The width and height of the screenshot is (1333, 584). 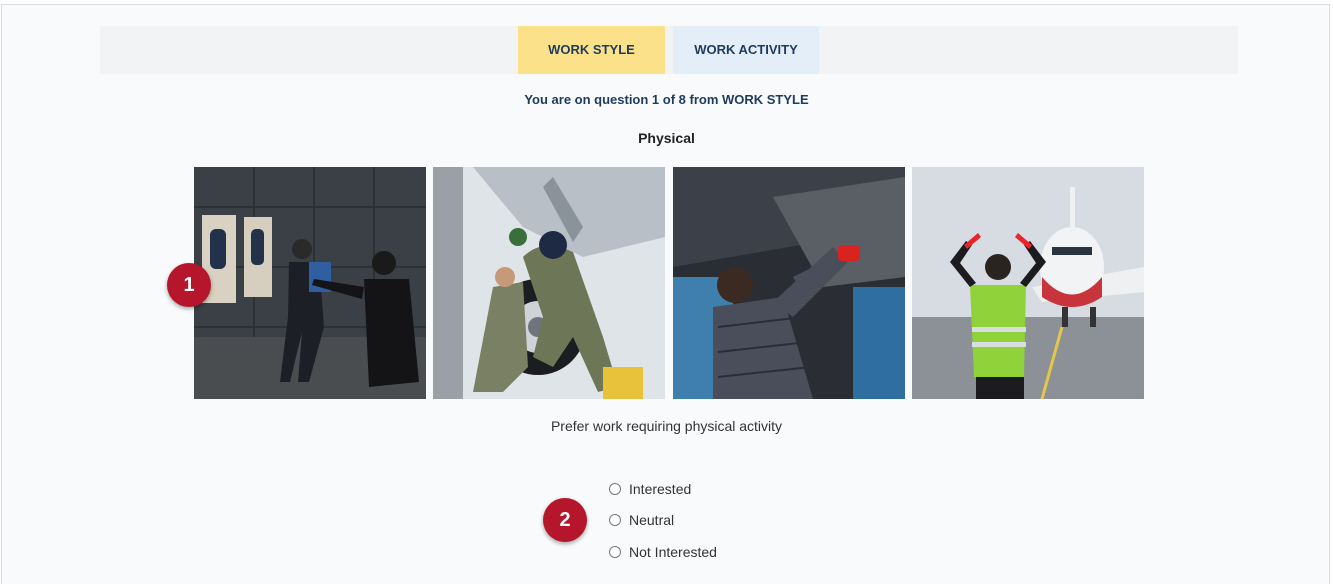 What do you see at coordinates (789, 283) in the screenshot?
I see `mechanic-working-under-car-photo` at bounding box center [789, 283].